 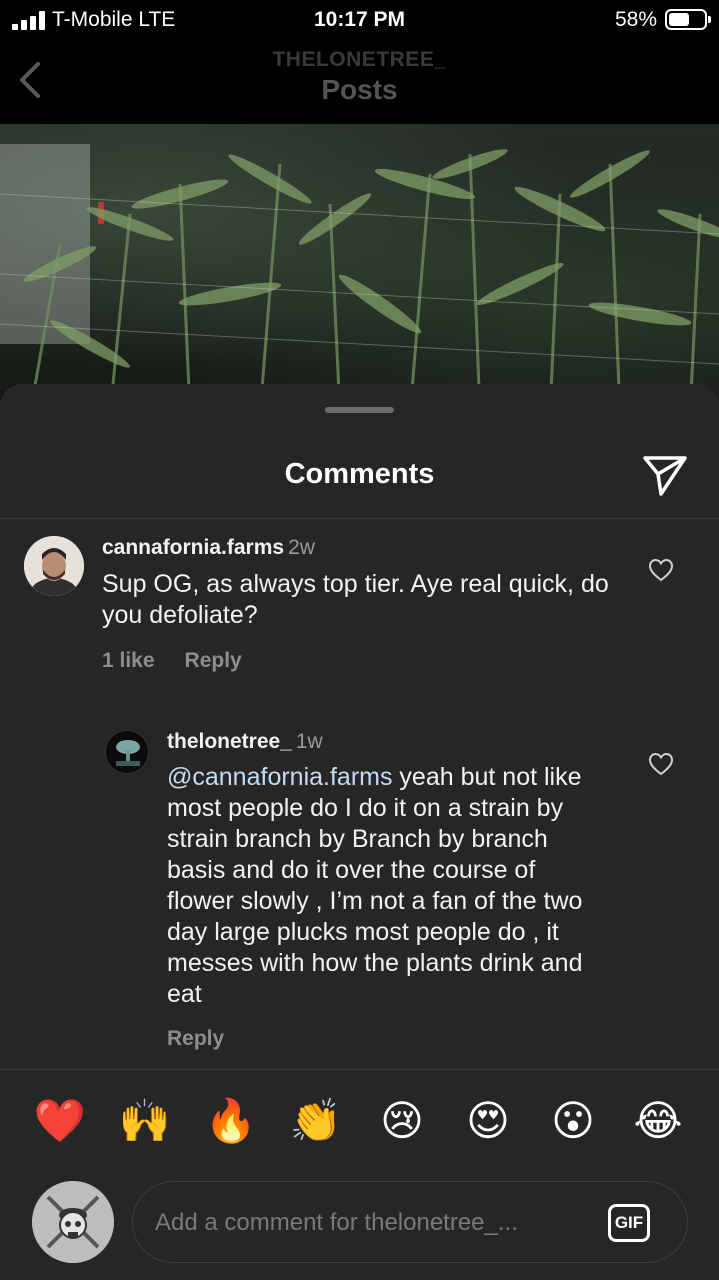 What do you see at coordinates (128, 660) in the screenshot?
I see `like-count: 1 like` at bounding box center [128, 660].